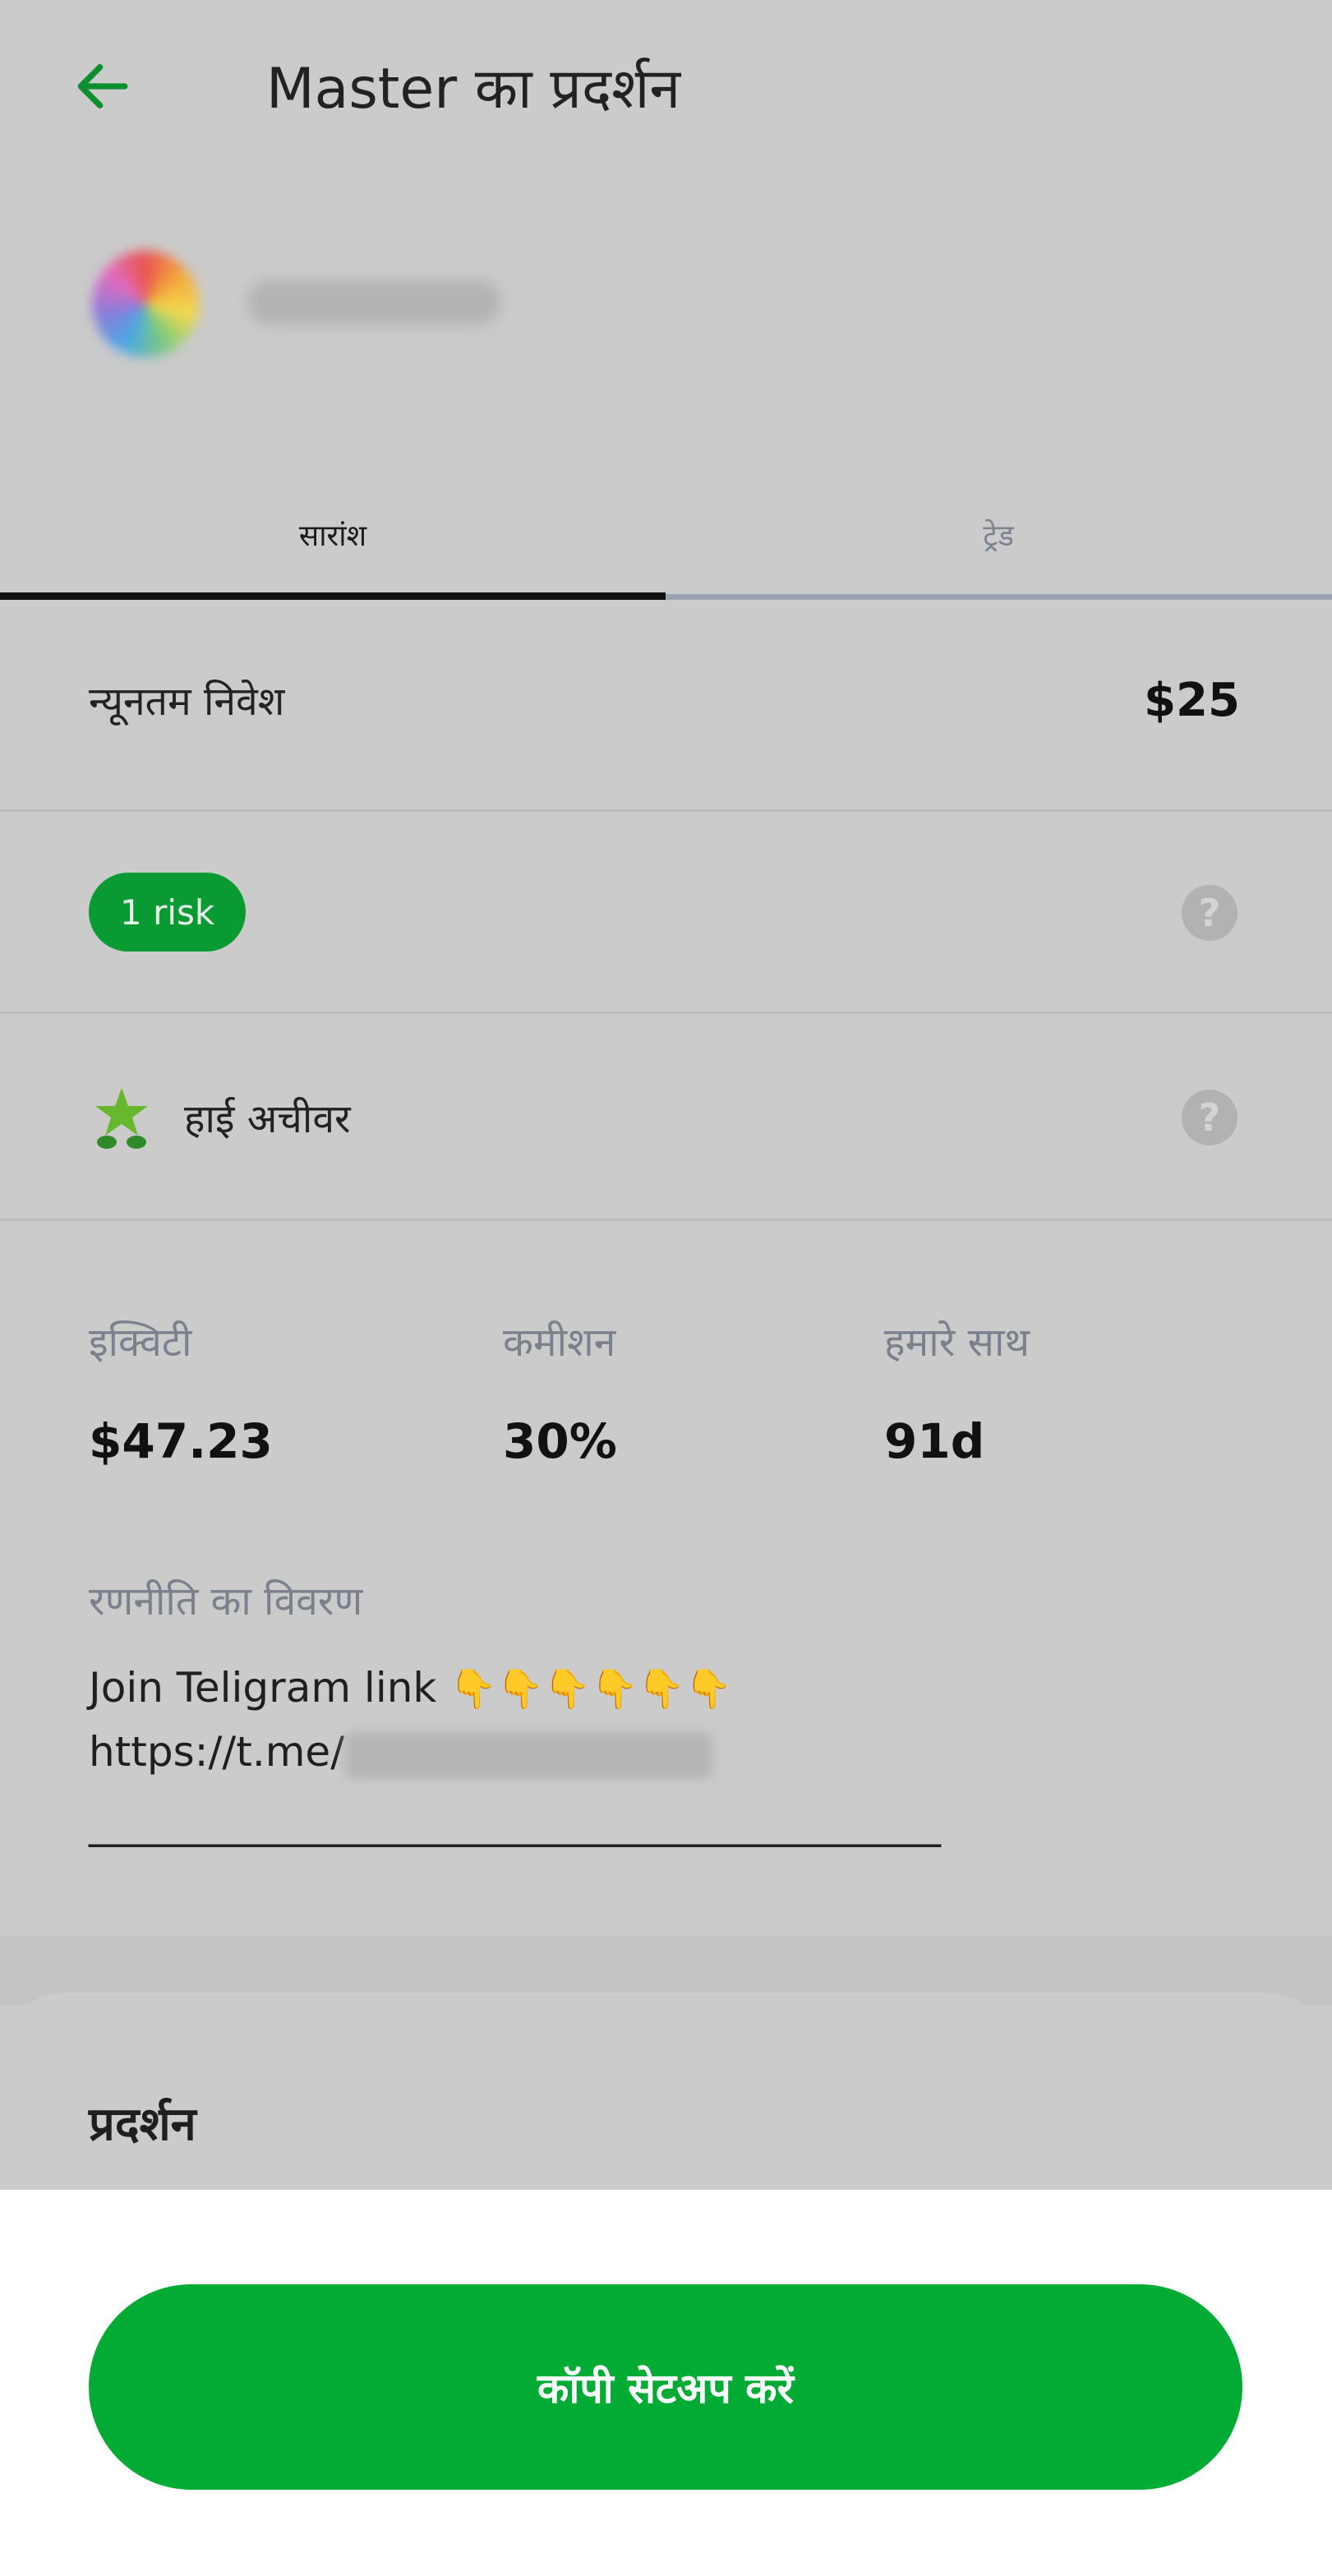 This screenshot has width=1332, height=2576. What do you see at coordinates (226, 1601) in the screenshot?
I see `strategy-heading: रणनीति का विवरण` at bounding box center [226, 1601].